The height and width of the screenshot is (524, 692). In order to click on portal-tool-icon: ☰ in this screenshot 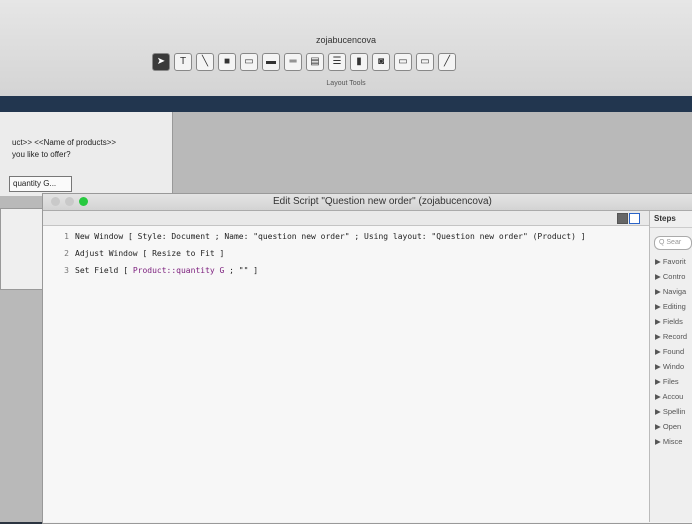, I will do `click(337, 62)`.